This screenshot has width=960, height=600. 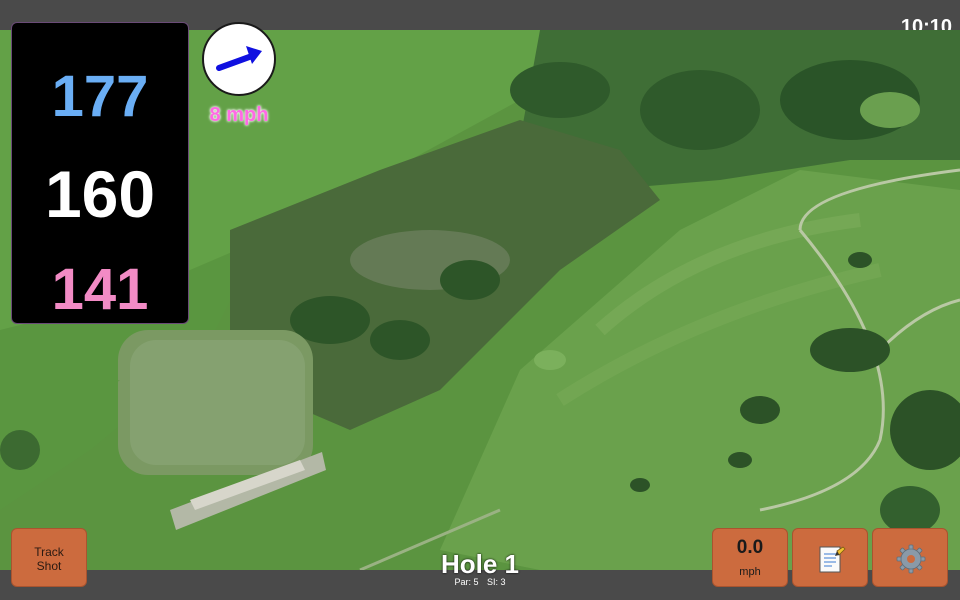 What do you see at coordinates (239, 115) in the screenshot?
I see `wind-speed: 8 mph` at bounding box center [239, 115].